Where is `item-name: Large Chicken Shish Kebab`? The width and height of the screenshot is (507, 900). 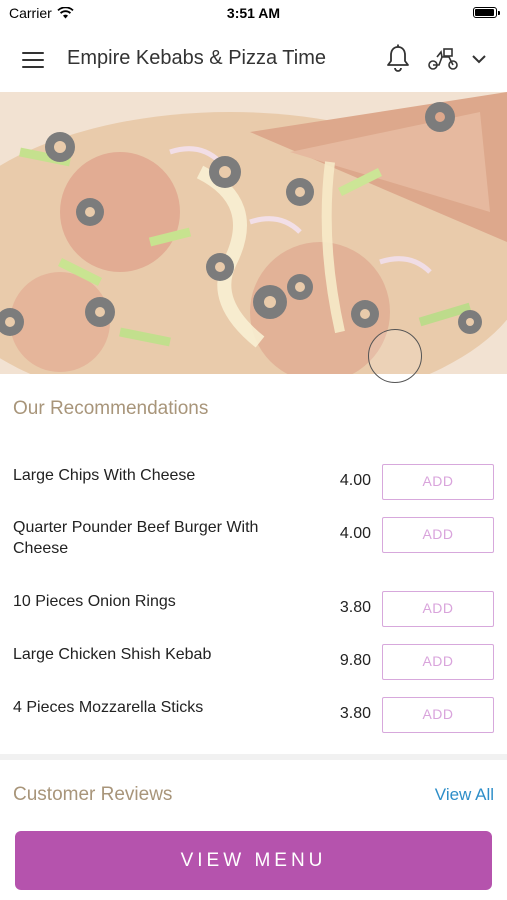
item-name: Large Chicken Shish Kebab is located at coordinates (112, 654).